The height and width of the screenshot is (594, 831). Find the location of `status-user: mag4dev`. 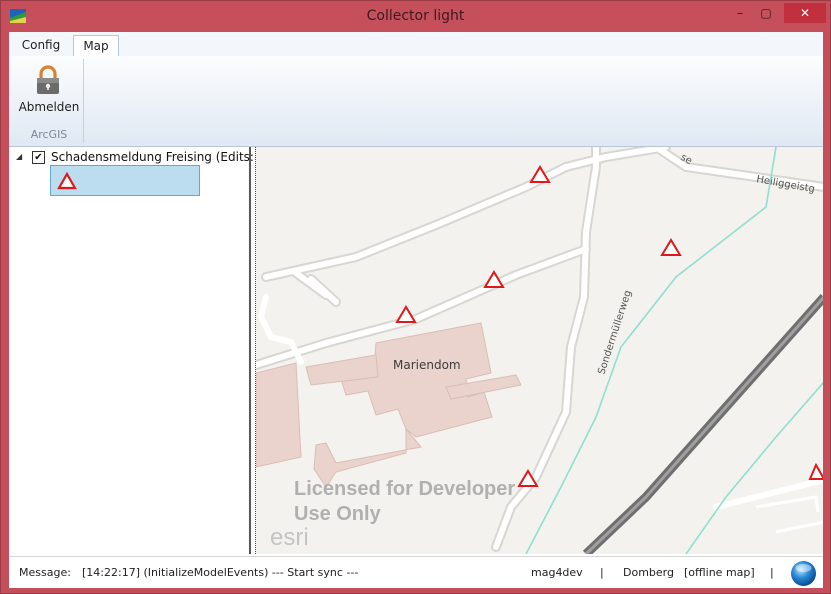

status-user: mag4dev is located at coordinates (557, 572).